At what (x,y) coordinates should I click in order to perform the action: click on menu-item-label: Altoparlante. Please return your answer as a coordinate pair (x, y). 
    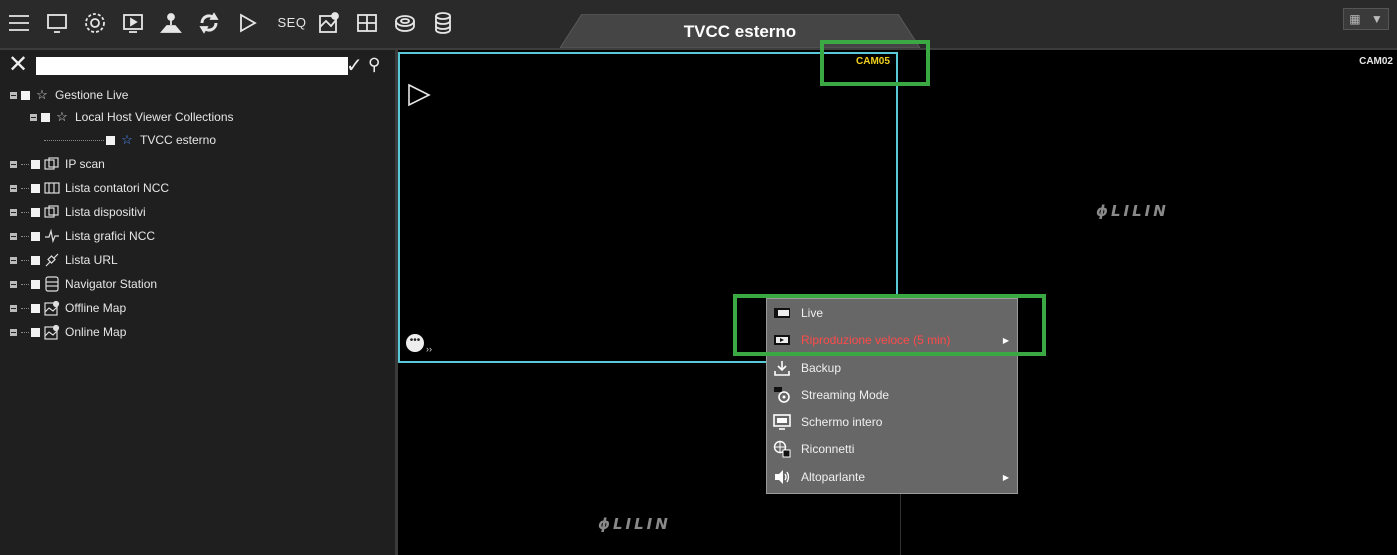
    Looking at the image, I should click on (833, 477).